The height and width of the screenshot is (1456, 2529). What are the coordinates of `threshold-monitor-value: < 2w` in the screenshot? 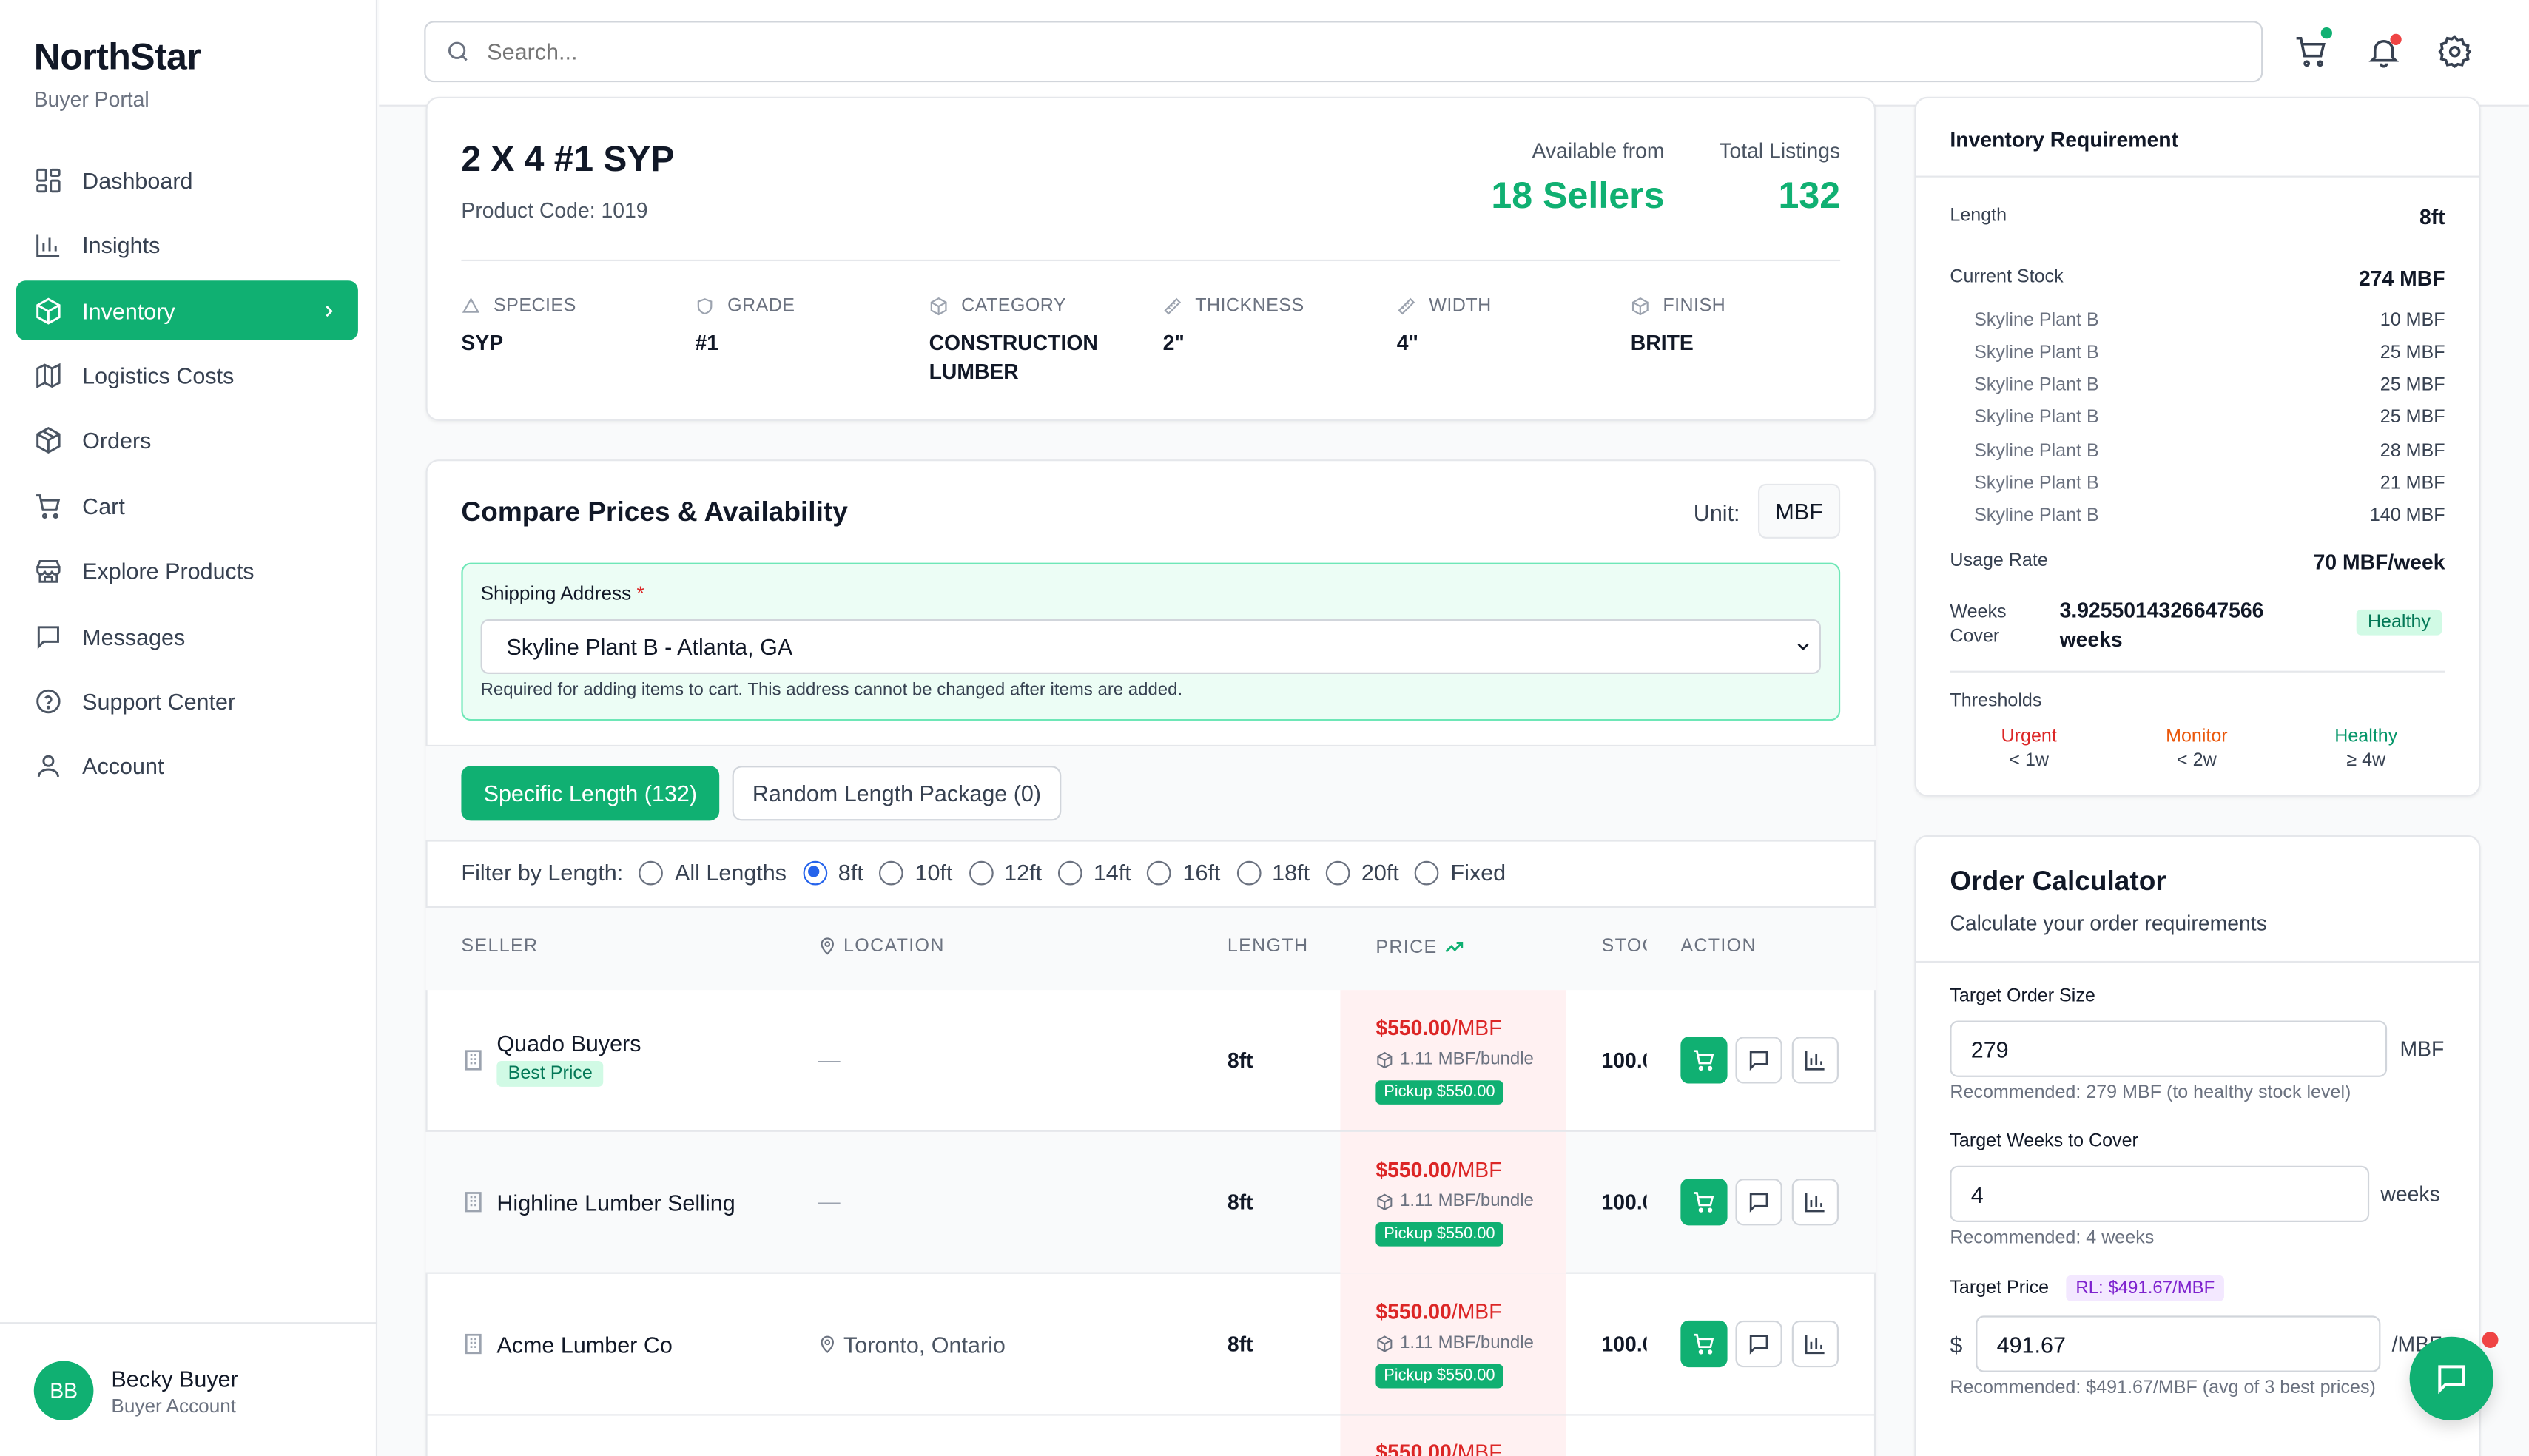 It's located at (2197, 761).